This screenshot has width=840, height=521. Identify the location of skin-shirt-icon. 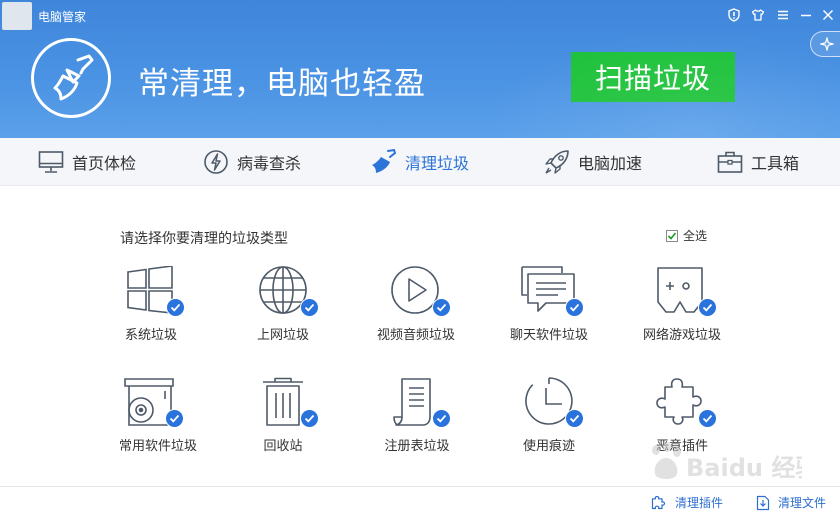
(758, 15).